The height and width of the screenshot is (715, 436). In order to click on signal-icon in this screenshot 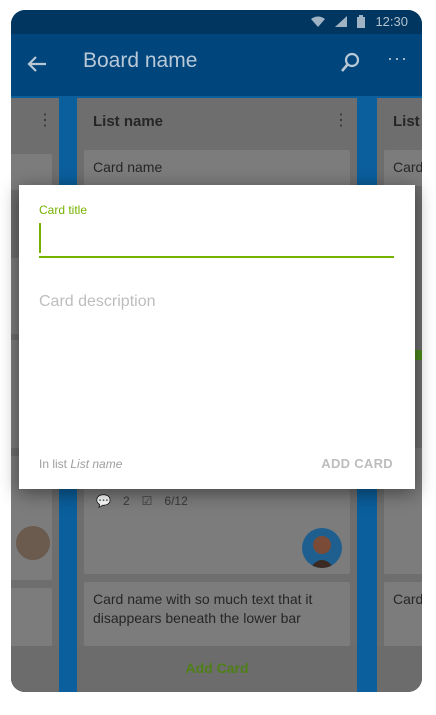, I will do `click(341, 21)`.